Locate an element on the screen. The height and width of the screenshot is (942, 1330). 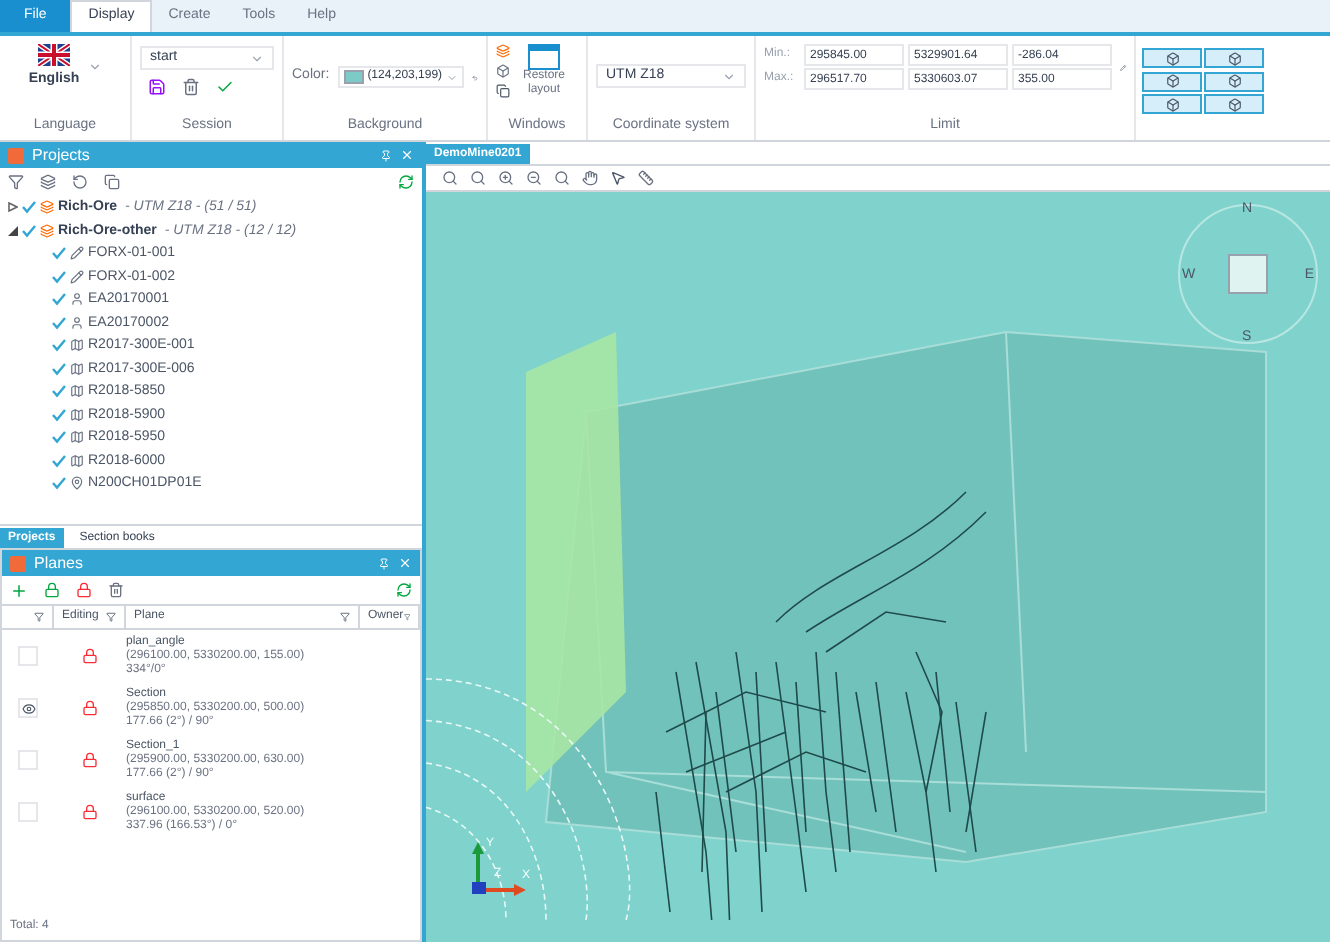
panel-title: Planes is located at coordinates (59, 563).